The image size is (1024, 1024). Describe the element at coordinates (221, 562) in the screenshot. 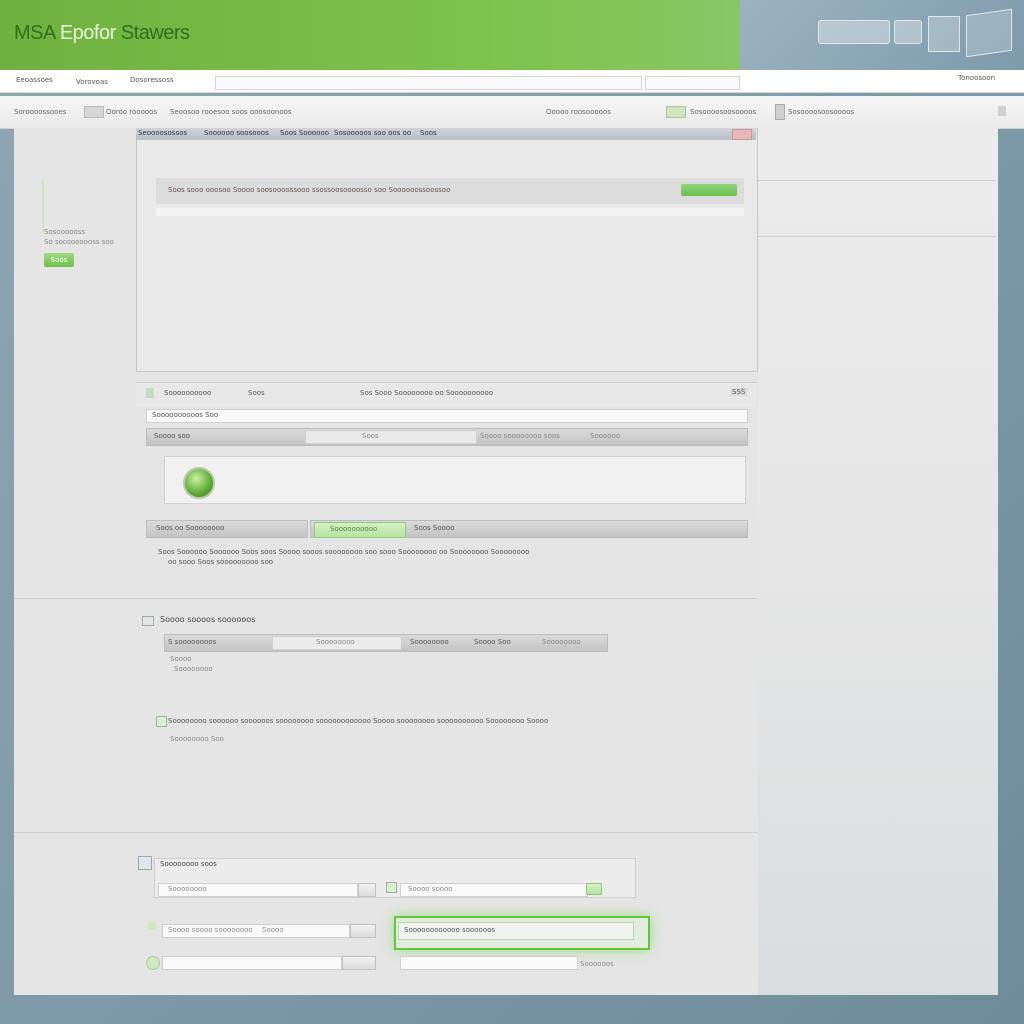

I see `section2-desc-line-2: oo sooo Soos sooooooooo soo` at that location.